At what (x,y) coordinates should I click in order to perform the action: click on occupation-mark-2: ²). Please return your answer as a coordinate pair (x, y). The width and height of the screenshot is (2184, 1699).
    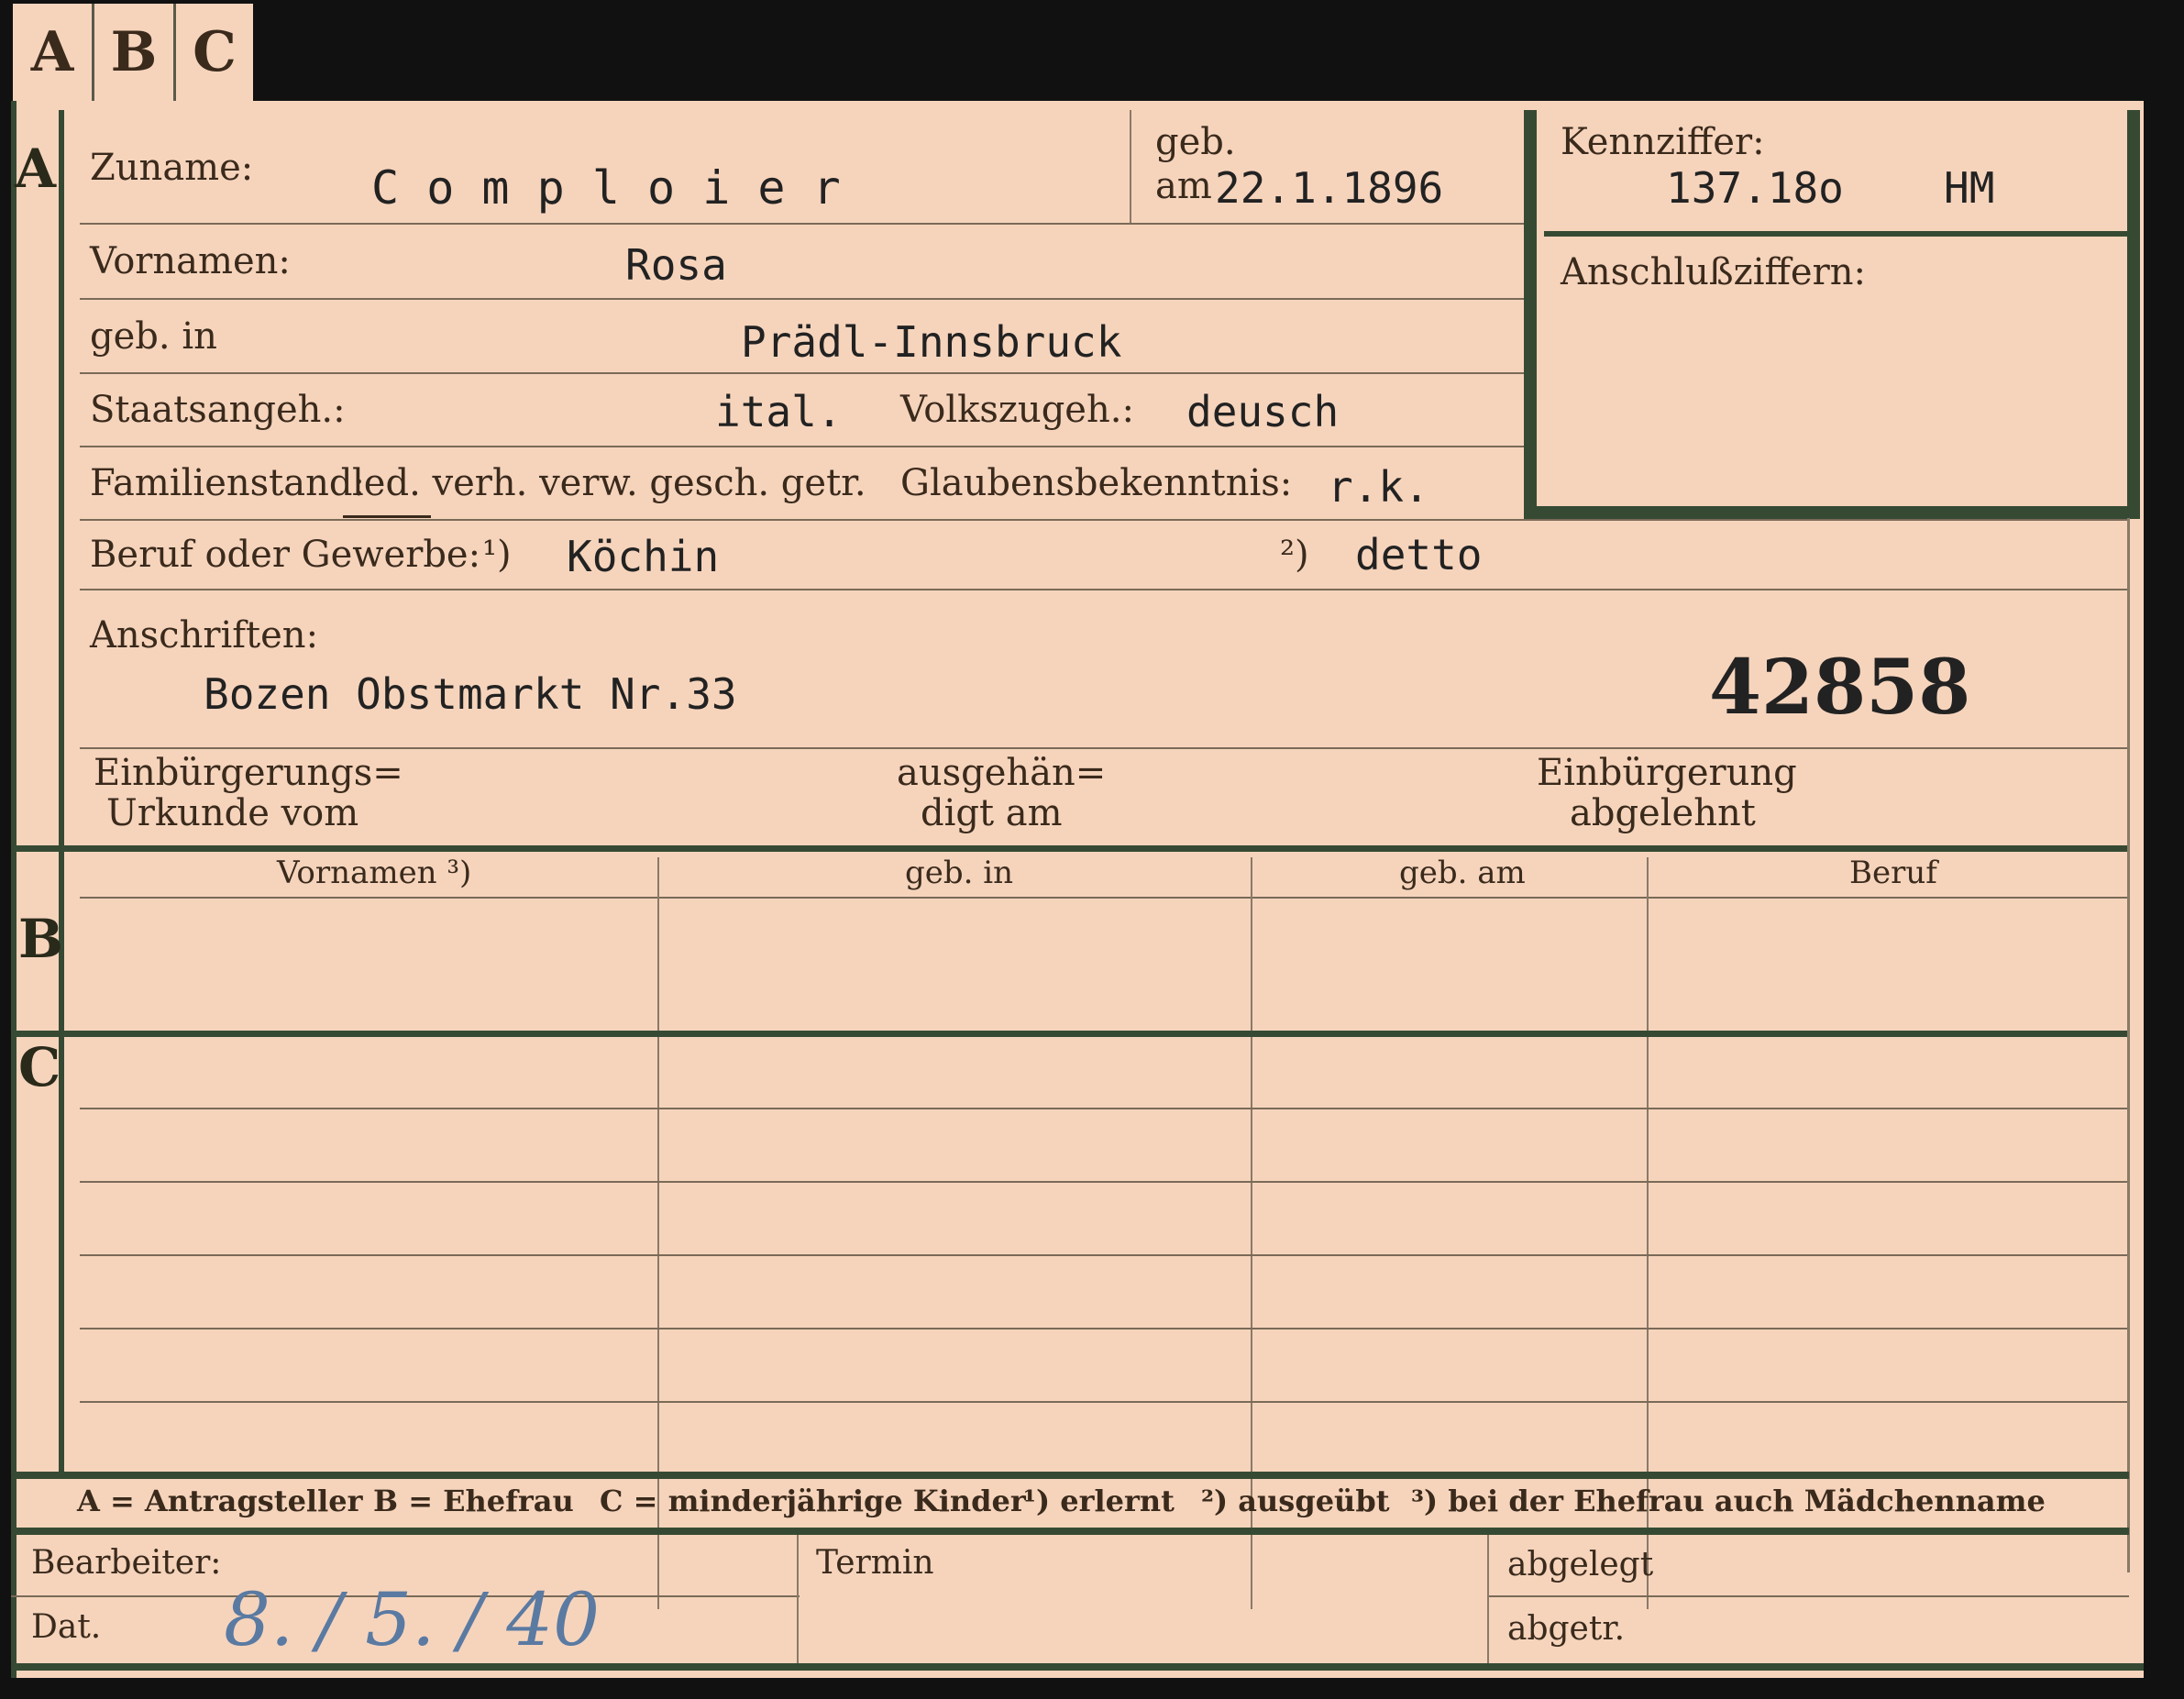
    Looking at the image, I should click on (1294, 555).